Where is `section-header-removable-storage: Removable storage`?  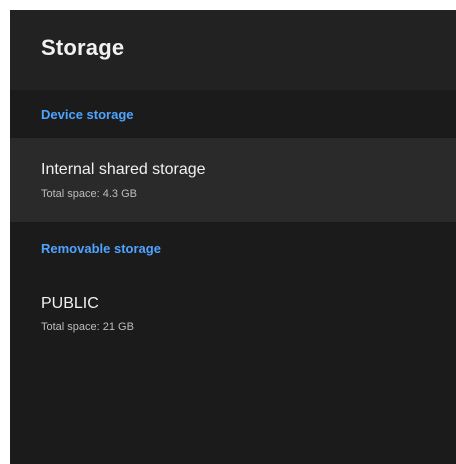
section-header-removable-storage: Removable storage is located at coordinates (101, 248).